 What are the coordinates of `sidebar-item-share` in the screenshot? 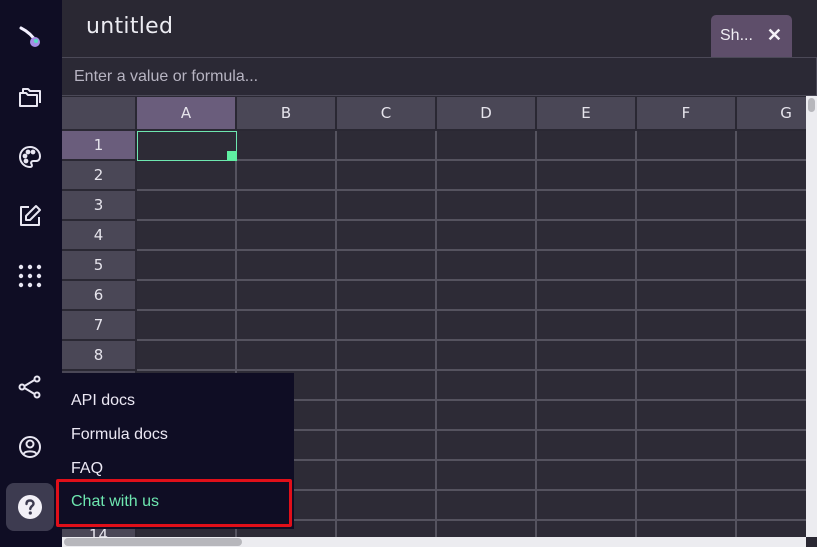 It's located at (30, 387).